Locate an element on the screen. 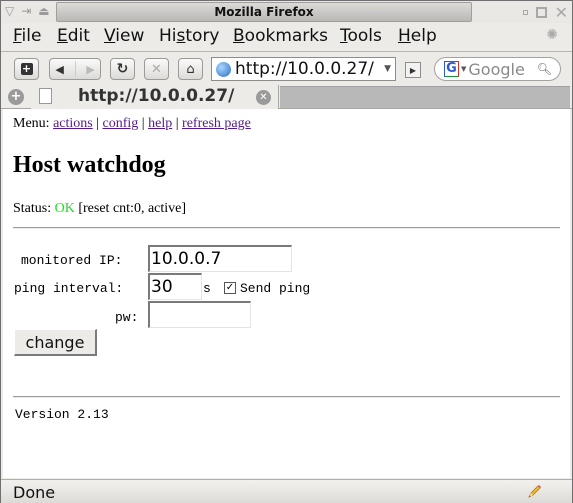 This screenshot has height=503, width=573. status-detail: [reset cnt:0, active] is located at coordinates (132, 208).